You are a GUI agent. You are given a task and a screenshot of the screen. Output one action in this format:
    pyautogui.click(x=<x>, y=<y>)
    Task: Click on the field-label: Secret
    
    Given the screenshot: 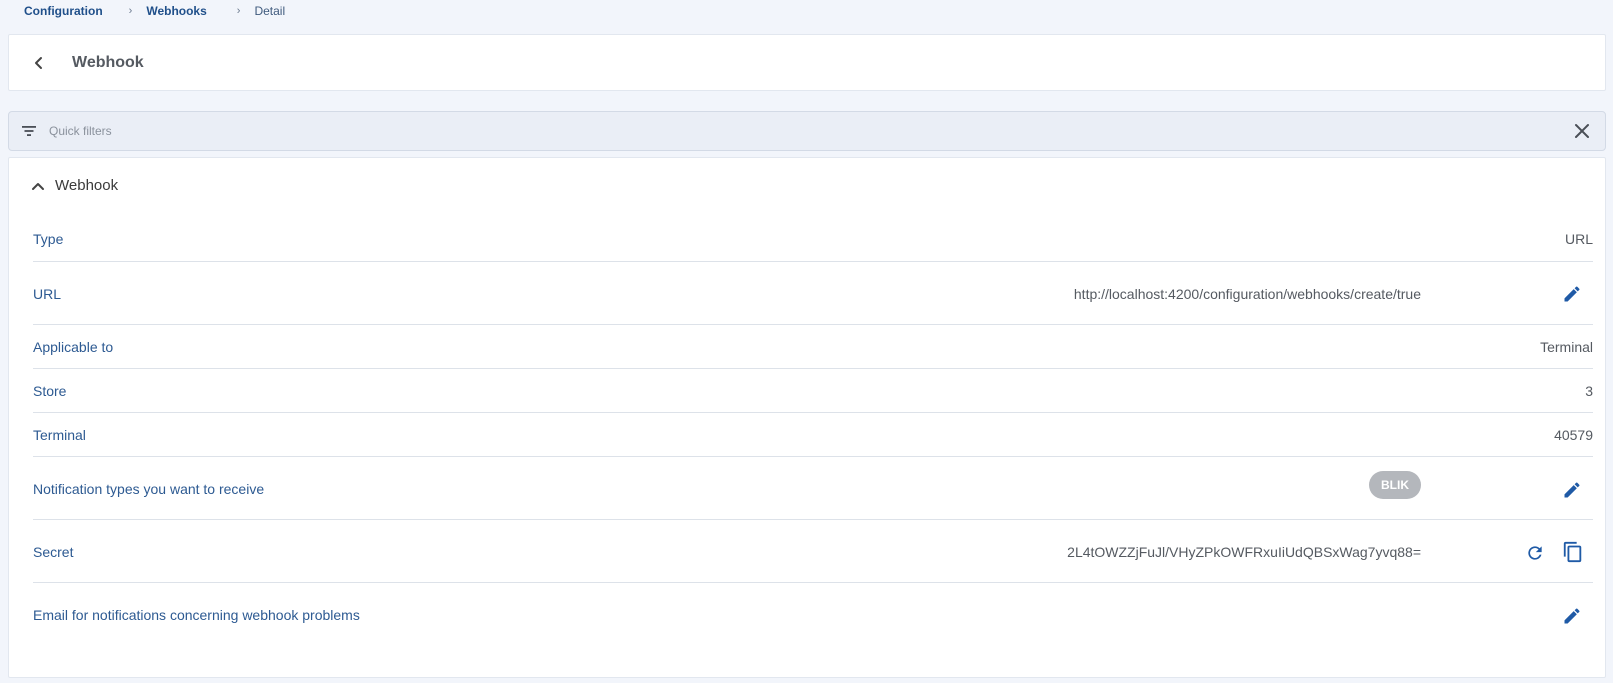 What is the action you would take?
    pyautogui.click(x=53, y=552)
    